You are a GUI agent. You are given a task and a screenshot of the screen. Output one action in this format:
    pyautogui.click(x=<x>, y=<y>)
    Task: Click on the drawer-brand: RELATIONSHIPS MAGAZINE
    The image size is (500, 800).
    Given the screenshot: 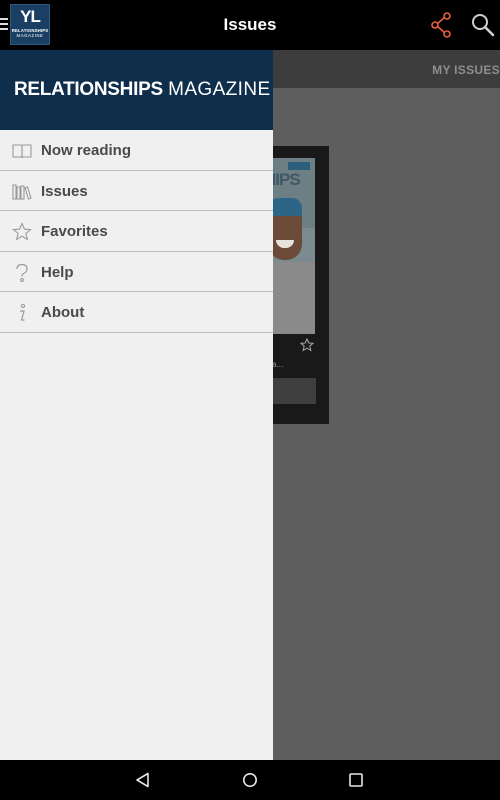 What is the action you would take?
    pyautogui.click(x=142, y=90)
    